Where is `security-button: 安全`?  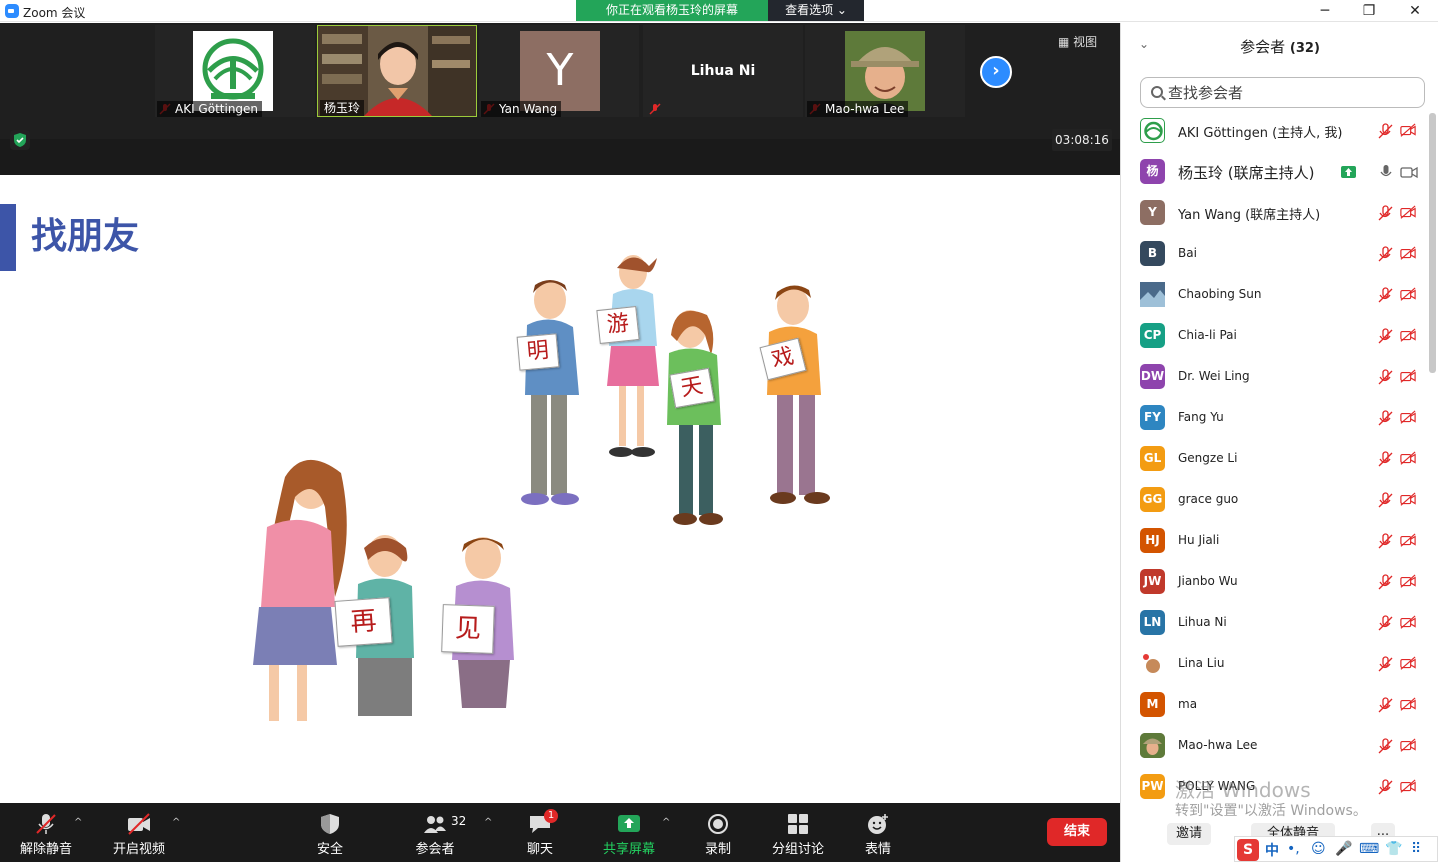 security-button: 安全 is located at coordinates (330, 832).